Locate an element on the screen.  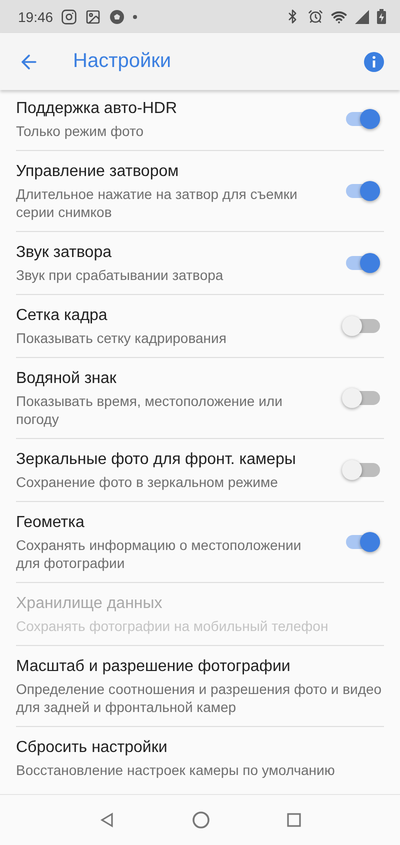
setting-title: Поддержка авто-HDR is located at coordinates (97, 109).